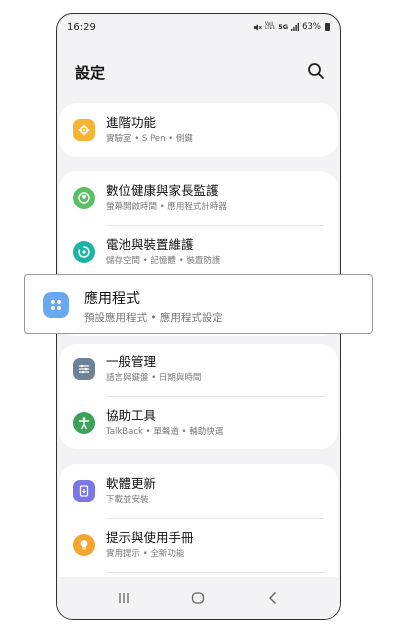 The height and width of the screenshot is (630, 400). I want to click on lightbulb-icon, so click(84, 545).